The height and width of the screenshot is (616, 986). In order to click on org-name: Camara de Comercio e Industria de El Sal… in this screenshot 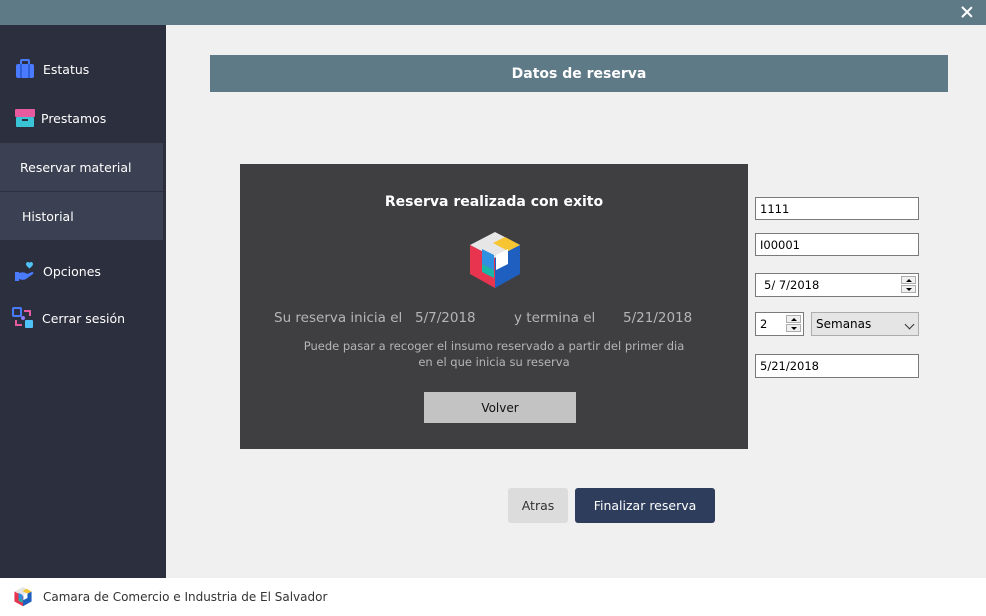, I will do `click(185, 597)`.